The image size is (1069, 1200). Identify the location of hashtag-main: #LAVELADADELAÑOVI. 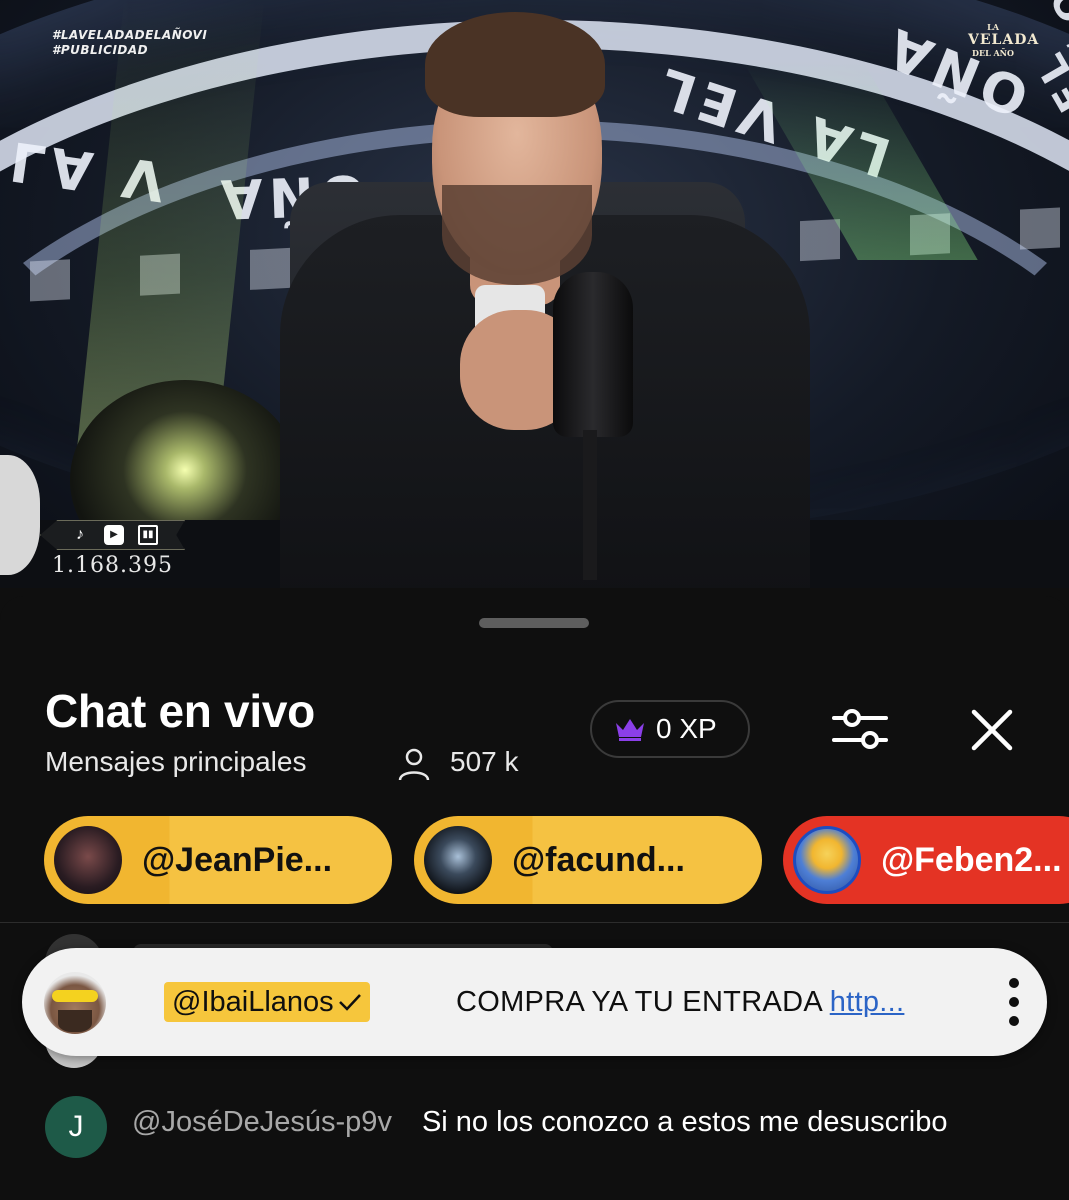
(130, 35).